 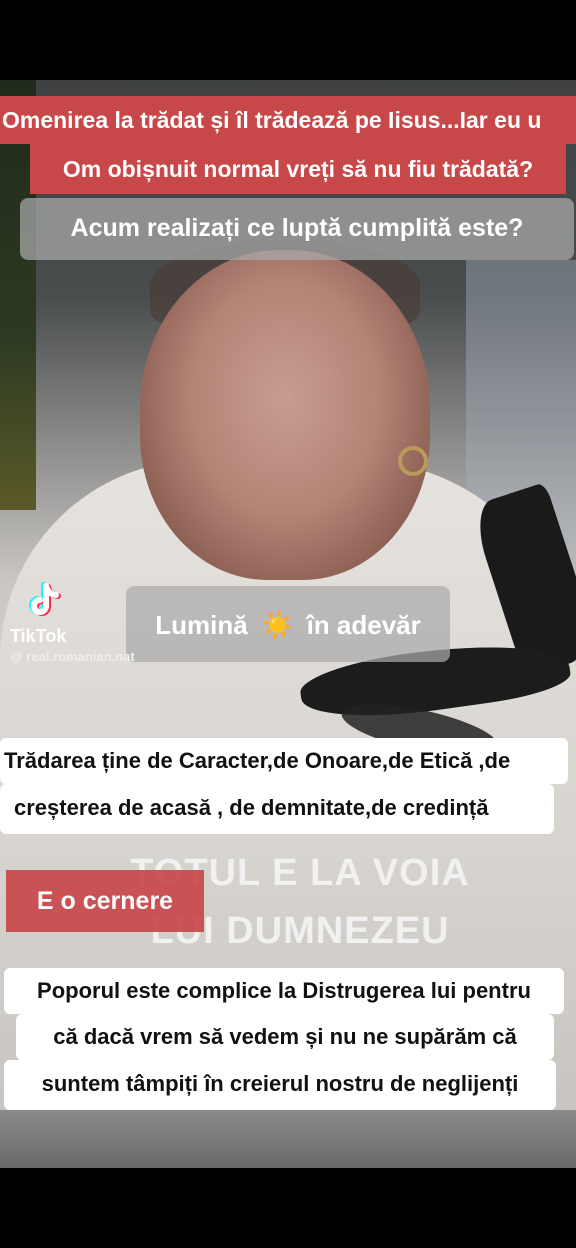 I want to click on earring, so click(x=413, y=461).